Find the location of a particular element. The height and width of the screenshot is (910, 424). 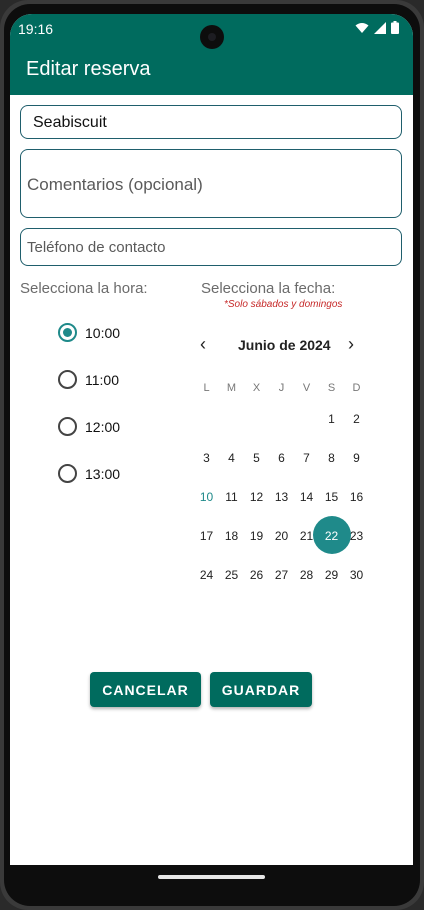

calendar-day: 19 is located at coordinates (256, 535).